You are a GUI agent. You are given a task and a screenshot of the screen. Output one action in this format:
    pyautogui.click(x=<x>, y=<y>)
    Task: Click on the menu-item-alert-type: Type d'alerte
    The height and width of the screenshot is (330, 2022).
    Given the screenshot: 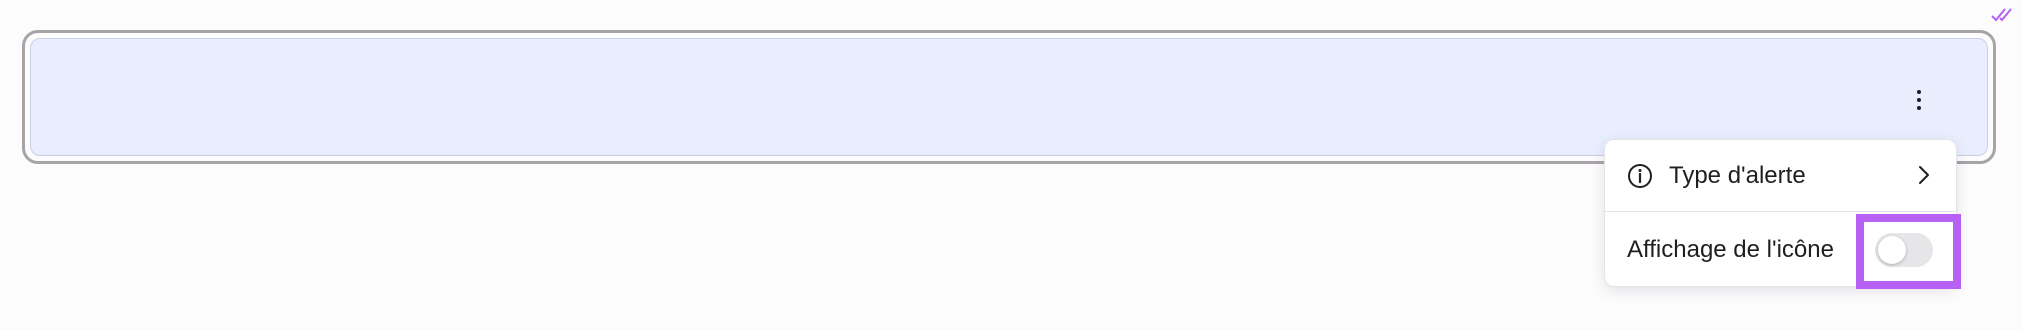 What is the action you would take?
    pyautogui.click(x=1780, y=176)
    